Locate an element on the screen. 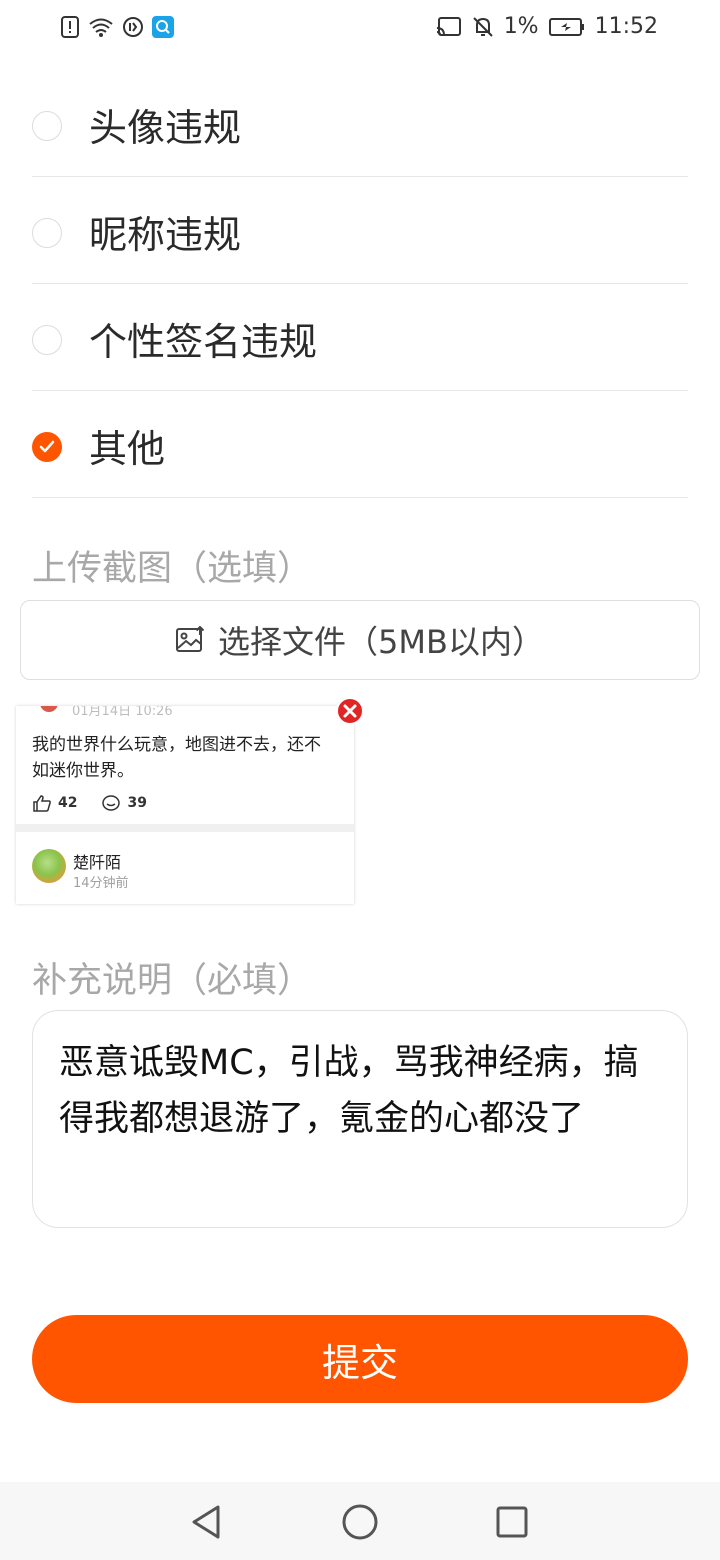 This screenshot has width=720, height=1560. battery-icon is located at coordinates (566, 27).